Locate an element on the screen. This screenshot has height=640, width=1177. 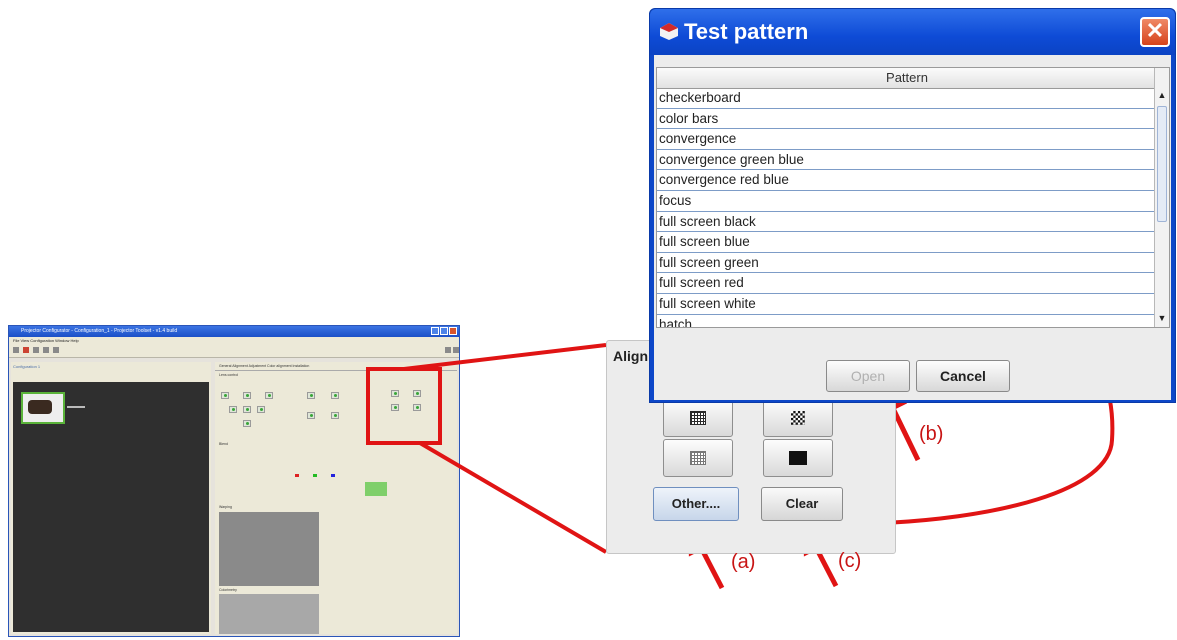
close-icon: ✕ is located at coordinates (1155, 32).